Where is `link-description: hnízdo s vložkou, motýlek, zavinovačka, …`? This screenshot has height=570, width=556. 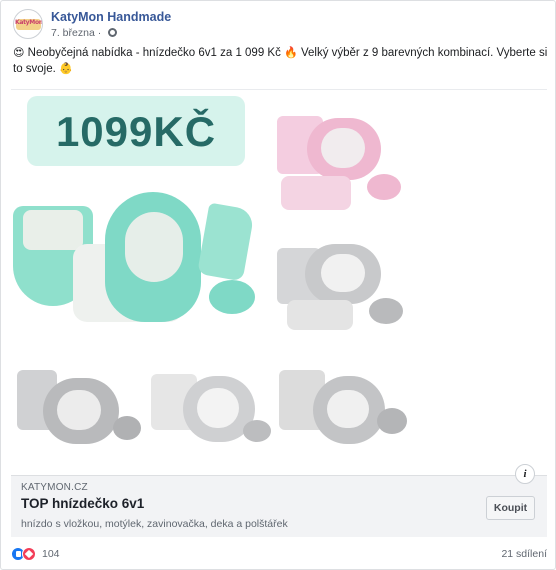
link-description: hnízdo s vložkou, motýlek, zavinovačka, … is located at coordinates (154, 524).